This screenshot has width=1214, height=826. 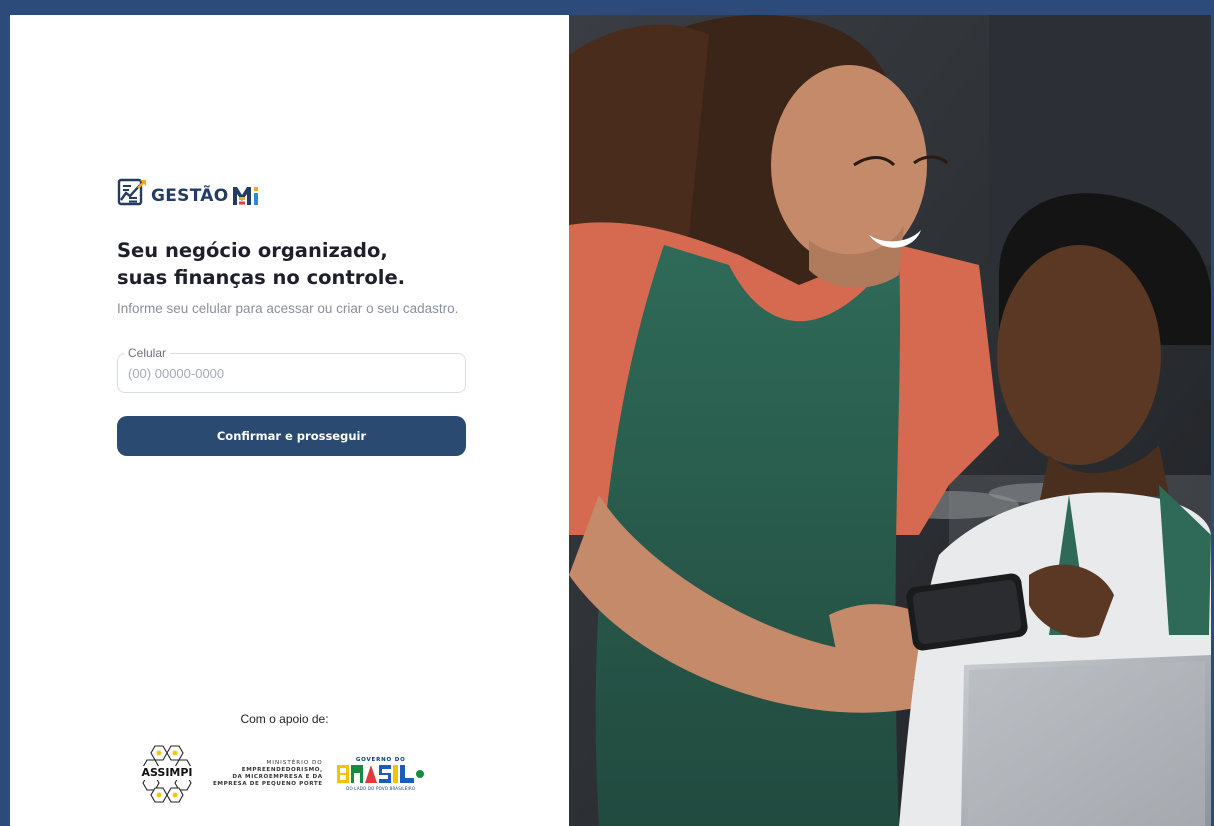 I want to click on ministry-line-2: EMPREENDEDORISMO,, so click(x=282, y=770).